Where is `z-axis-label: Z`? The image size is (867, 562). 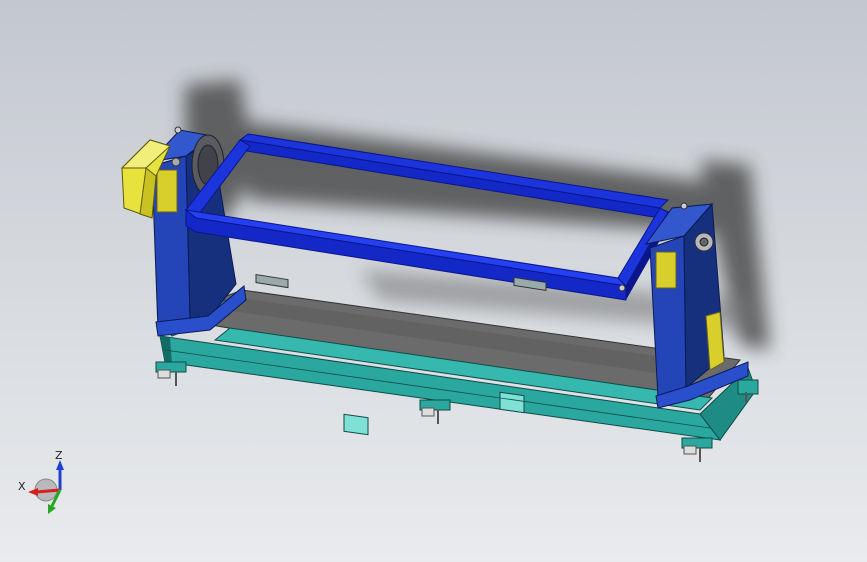 z-axis-label: Z is located at coordinates (59, 455).